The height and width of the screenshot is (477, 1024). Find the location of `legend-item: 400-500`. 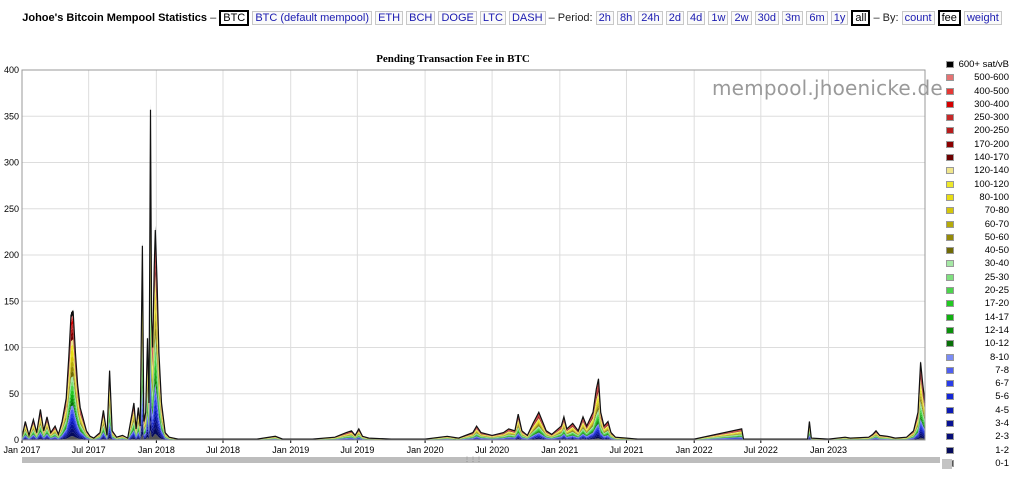

legend-item: 400-500 is located at coordinates (983, 91).